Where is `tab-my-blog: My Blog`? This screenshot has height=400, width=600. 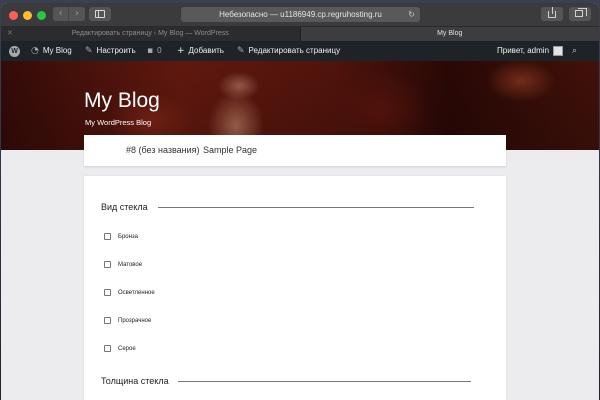
tab-my-blog: My Blog is located at coordinates (449, 34).